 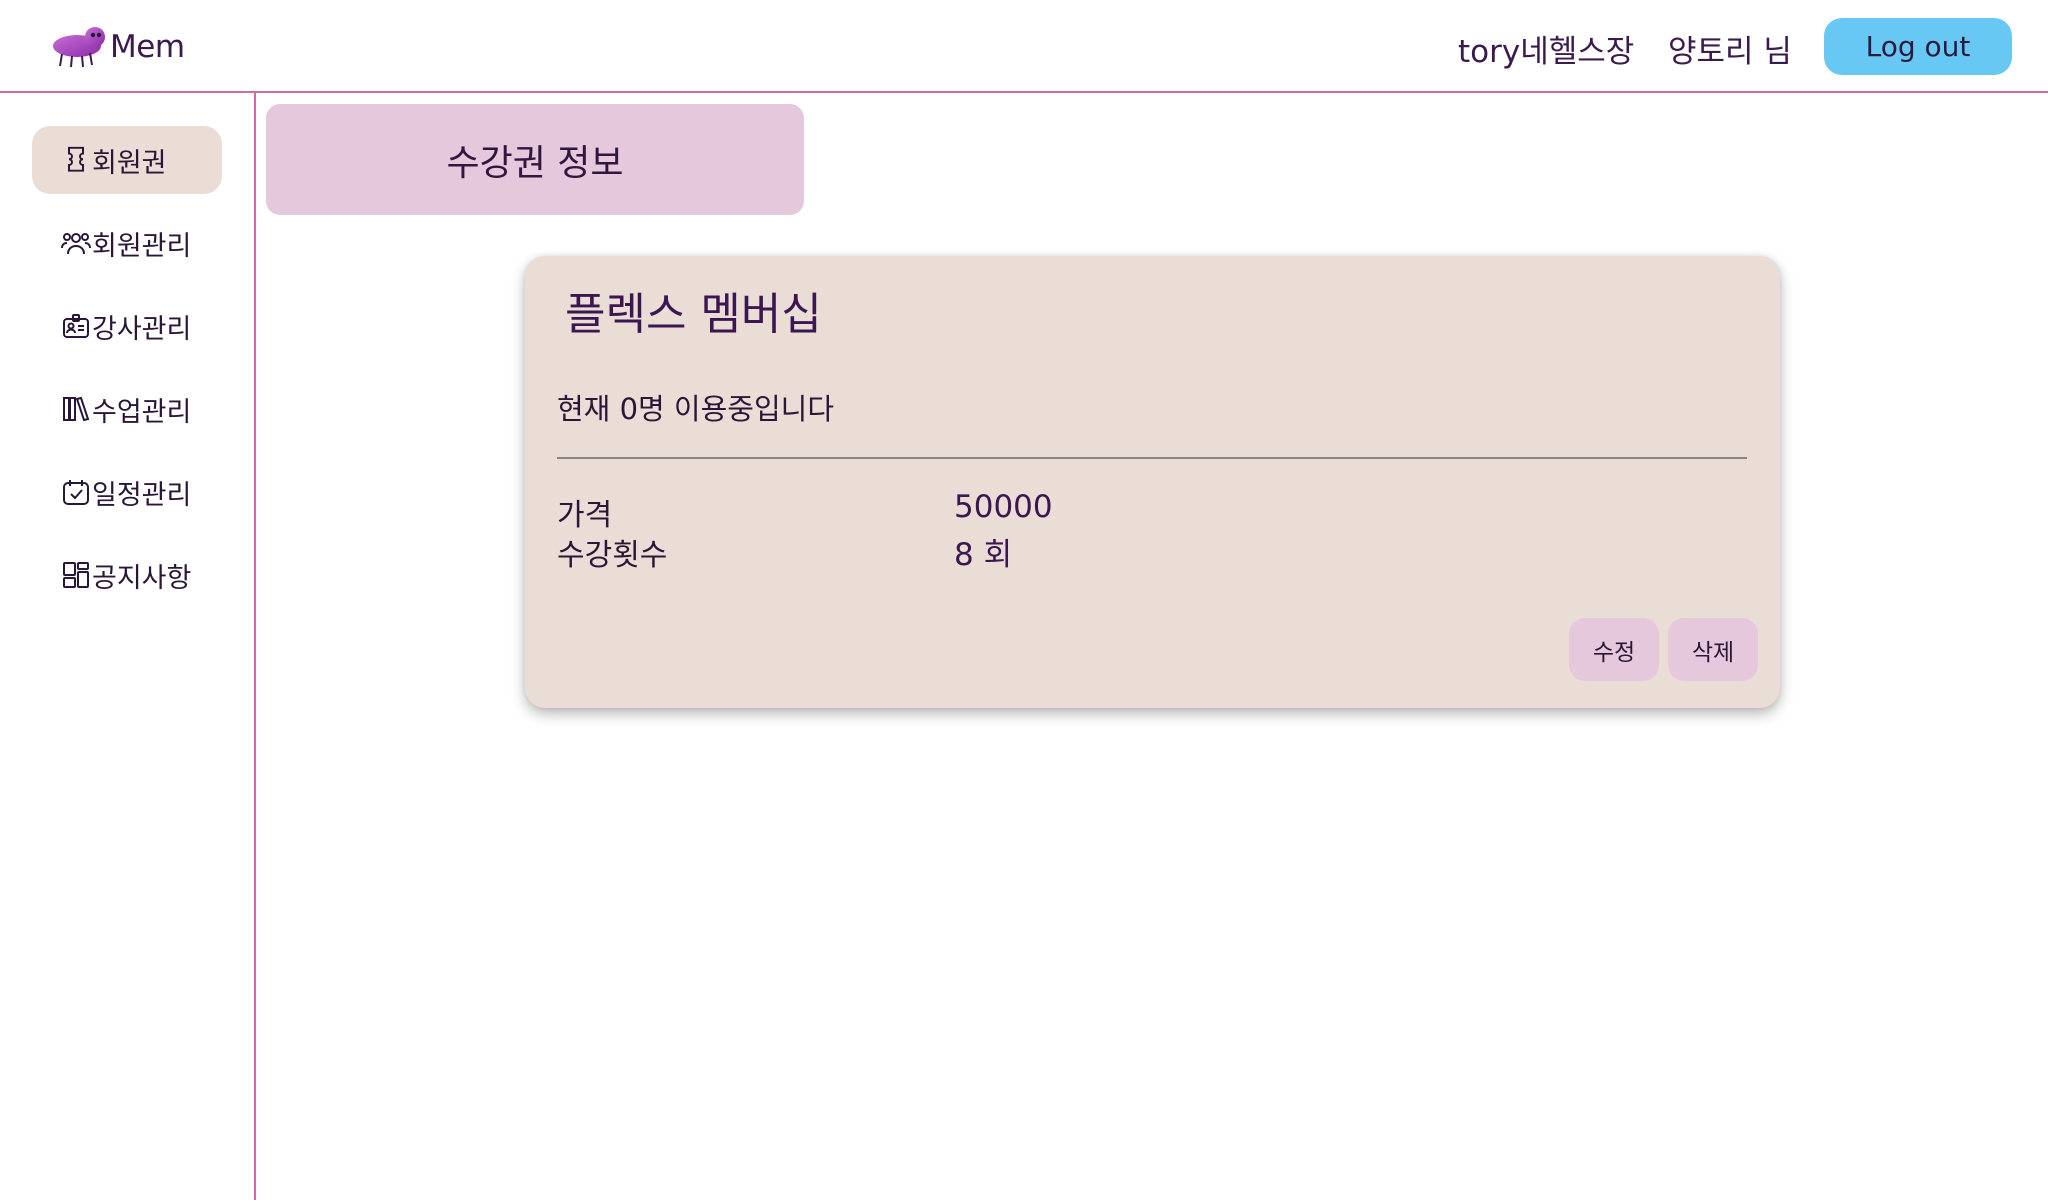 I want to click on books-icon, so click(x=76, y=409).